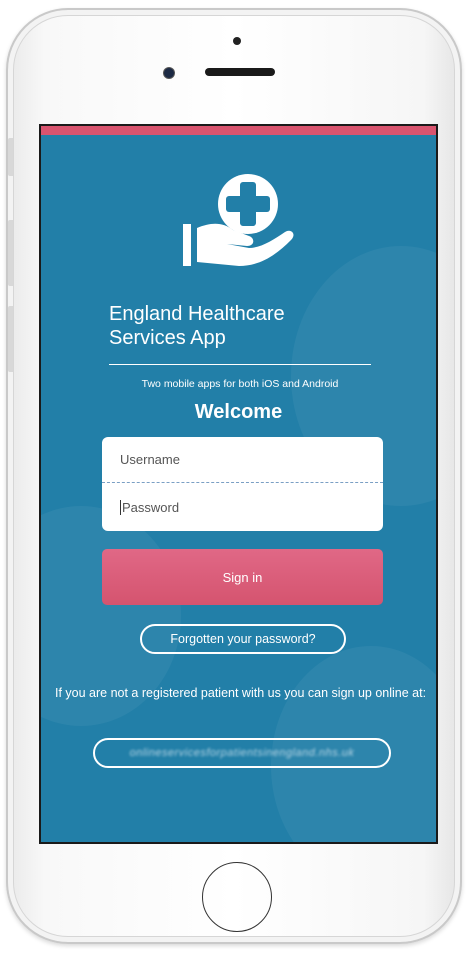  I want to click on mute-switch, so click(10, 157).